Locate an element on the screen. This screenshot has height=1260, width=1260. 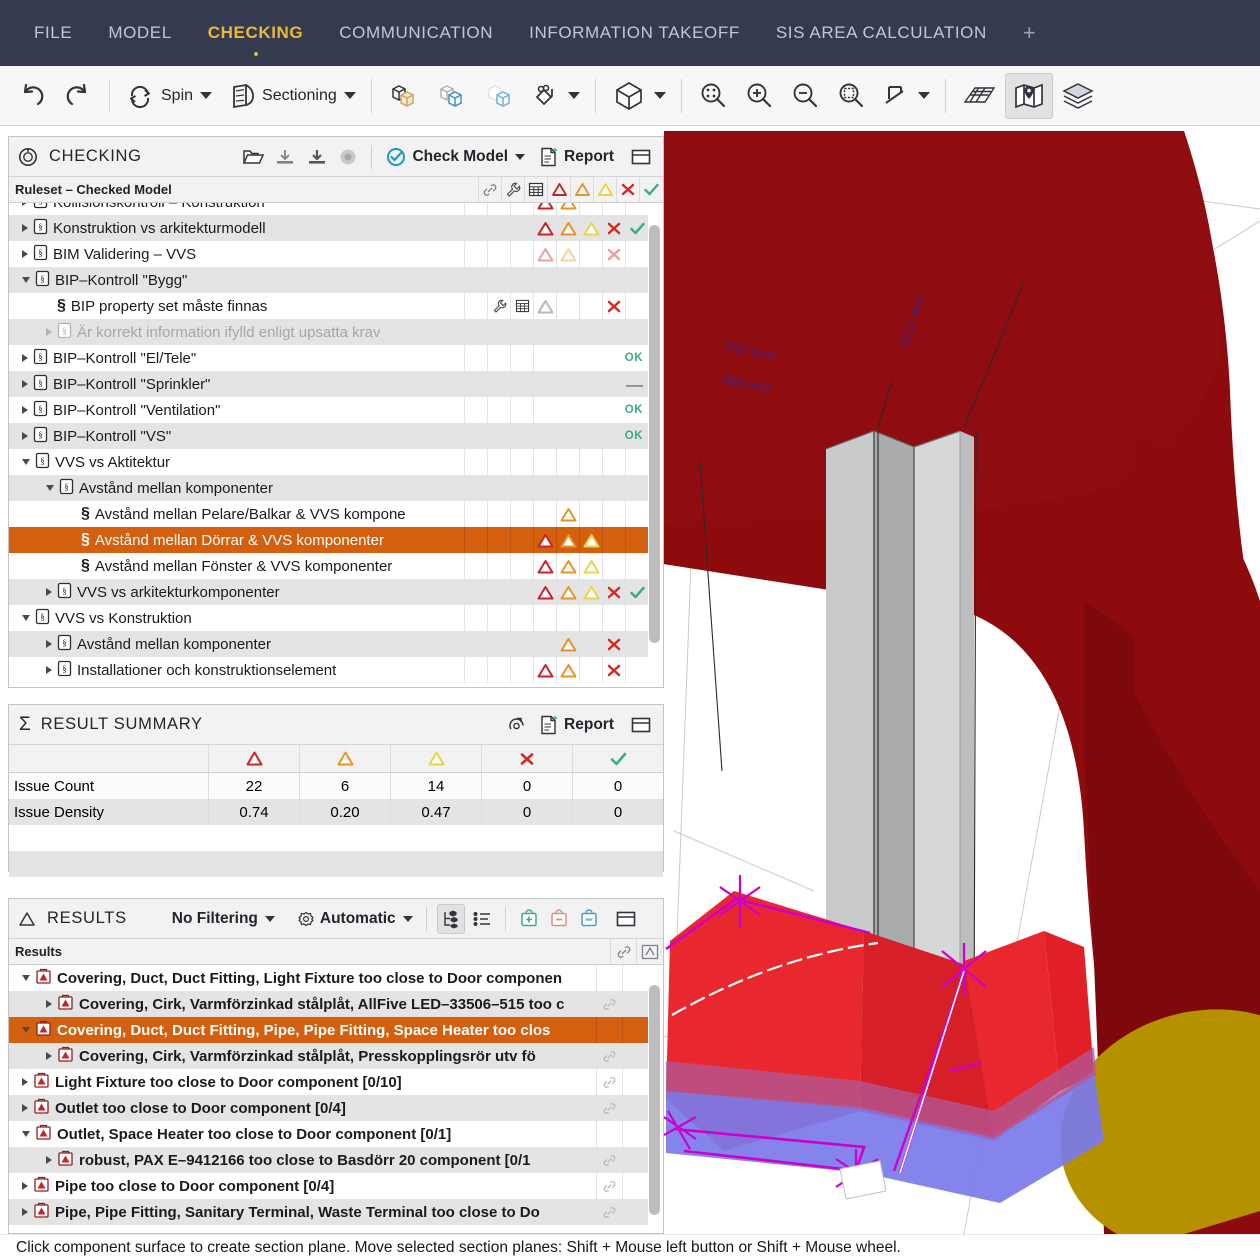
report-button: Report is located at coordinates (576, 157).